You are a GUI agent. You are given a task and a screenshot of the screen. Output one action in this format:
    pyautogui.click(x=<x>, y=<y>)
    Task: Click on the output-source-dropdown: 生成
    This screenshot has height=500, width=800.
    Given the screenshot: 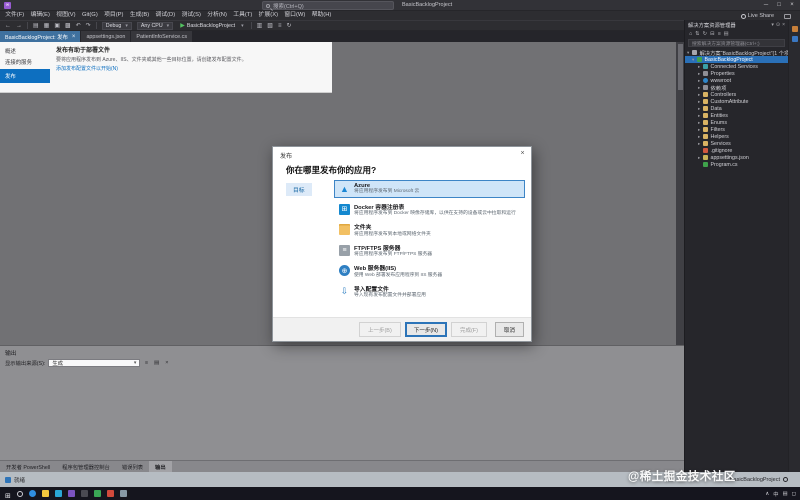 What is the action you would take?
    pyautogui.click(x=94, y=362)
    